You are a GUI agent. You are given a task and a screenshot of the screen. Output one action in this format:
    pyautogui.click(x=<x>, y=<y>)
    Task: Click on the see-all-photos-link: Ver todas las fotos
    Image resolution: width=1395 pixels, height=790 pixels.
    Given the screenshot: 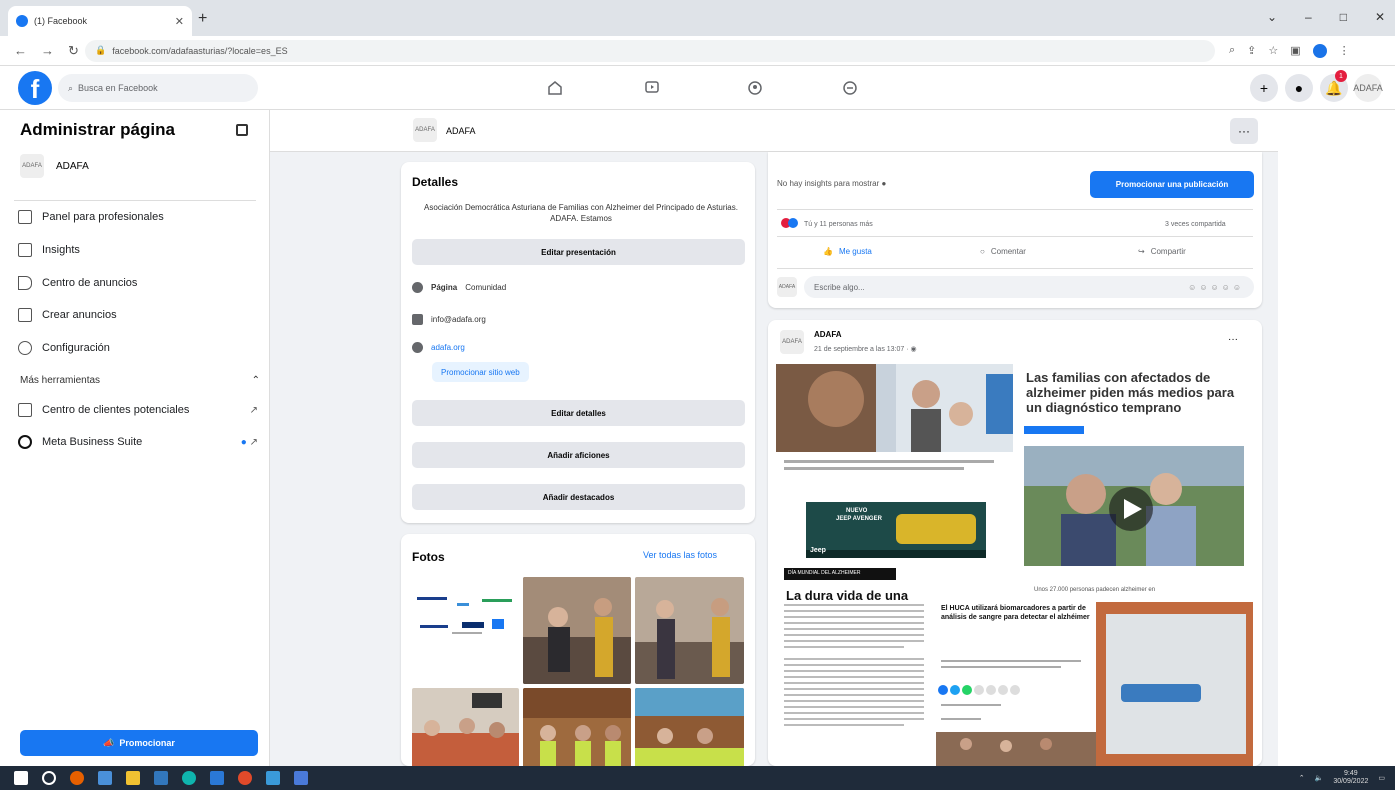 What is the action you would take?
    pyautogui.click(x=680, y=555)
    